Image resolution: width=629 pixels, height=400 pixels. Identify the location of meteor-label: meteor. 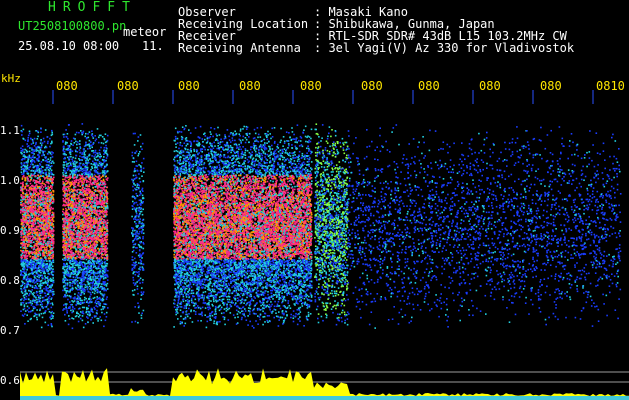
(144, 32).